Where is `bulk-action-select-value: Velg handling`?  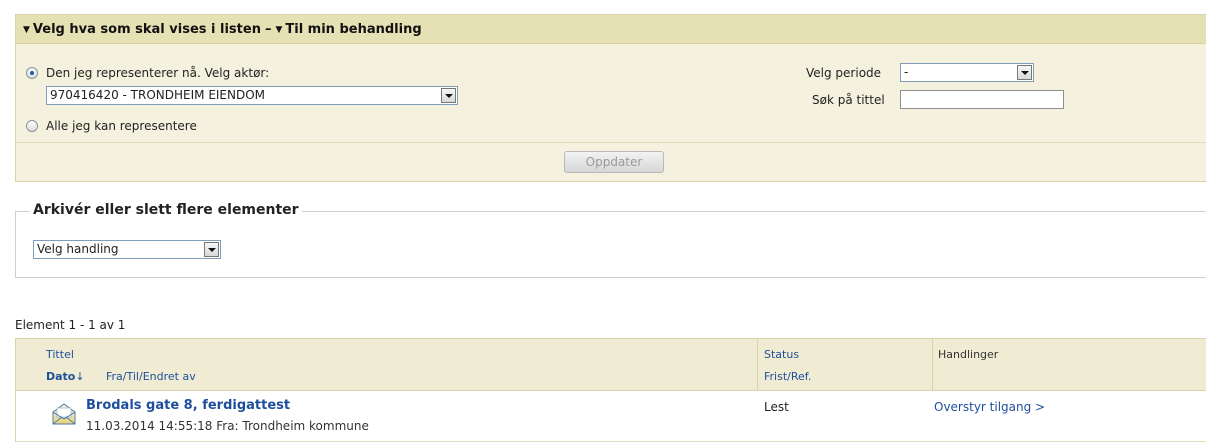
bulk-action-select-value: Velg handling is located at coordinates (78, 249).